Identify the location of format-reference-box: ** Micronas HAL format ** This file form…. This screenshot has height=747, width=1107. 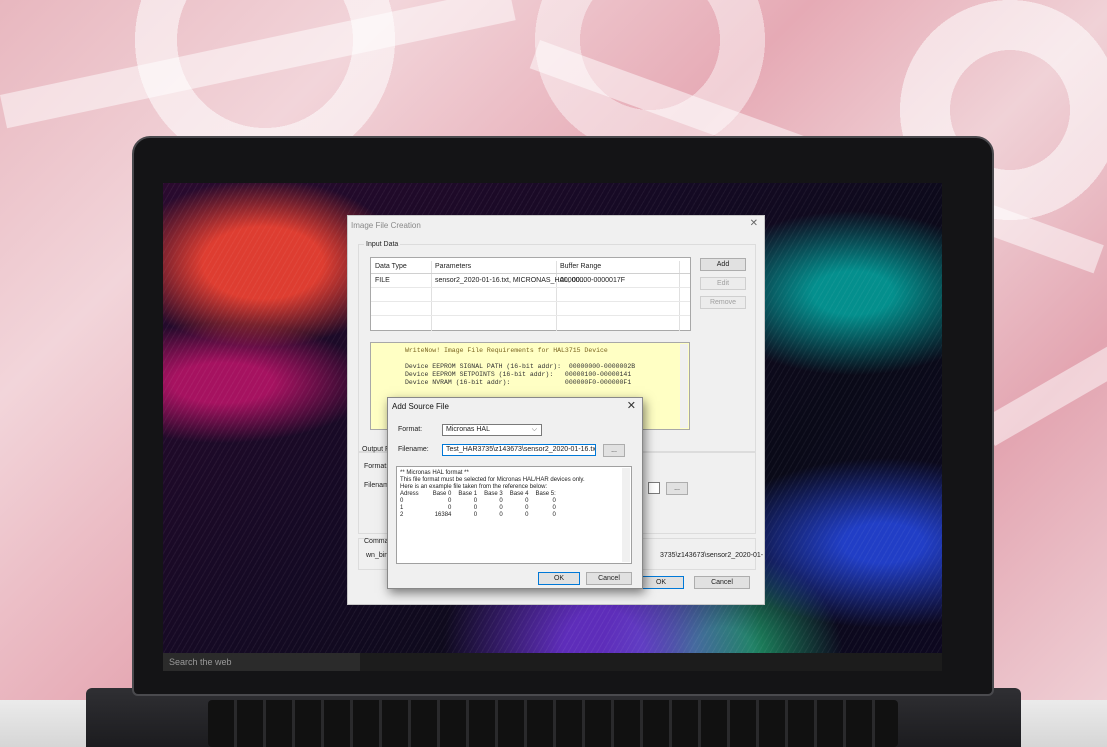
(514, 515).